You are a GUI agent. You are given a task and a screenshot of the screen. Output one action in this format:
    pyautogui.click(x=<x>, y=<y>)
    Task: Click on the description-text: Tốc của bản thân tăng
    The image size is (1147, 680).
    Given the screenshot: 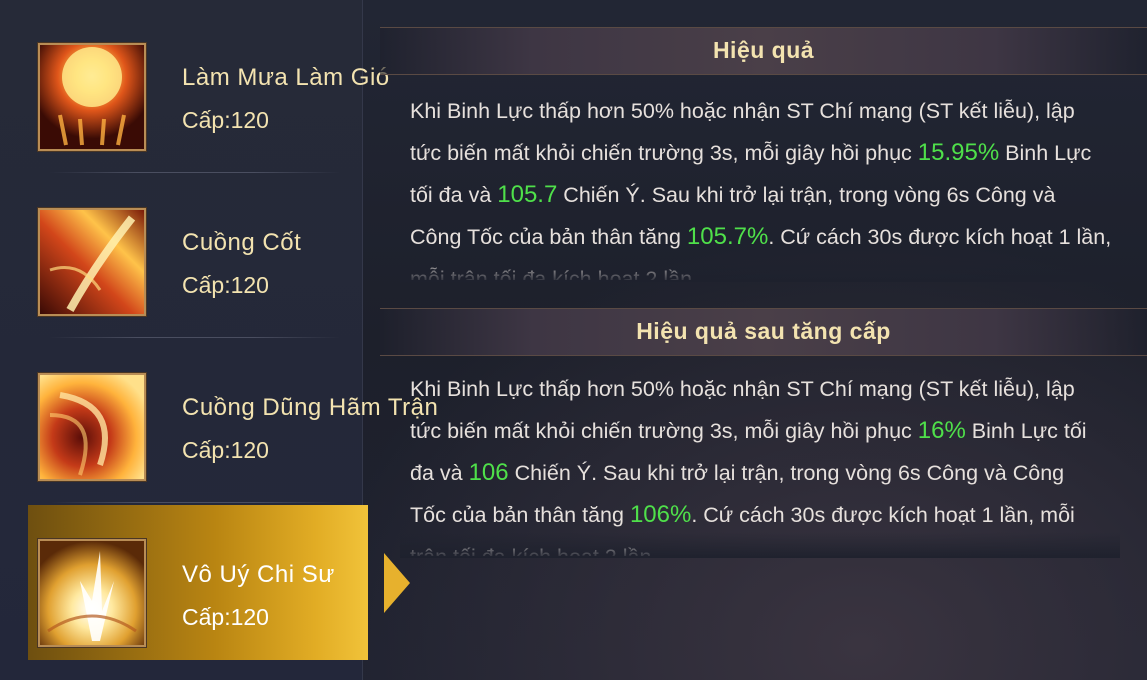 What is the action you would take?
    pyautogui.click(x=520, y=515)
    